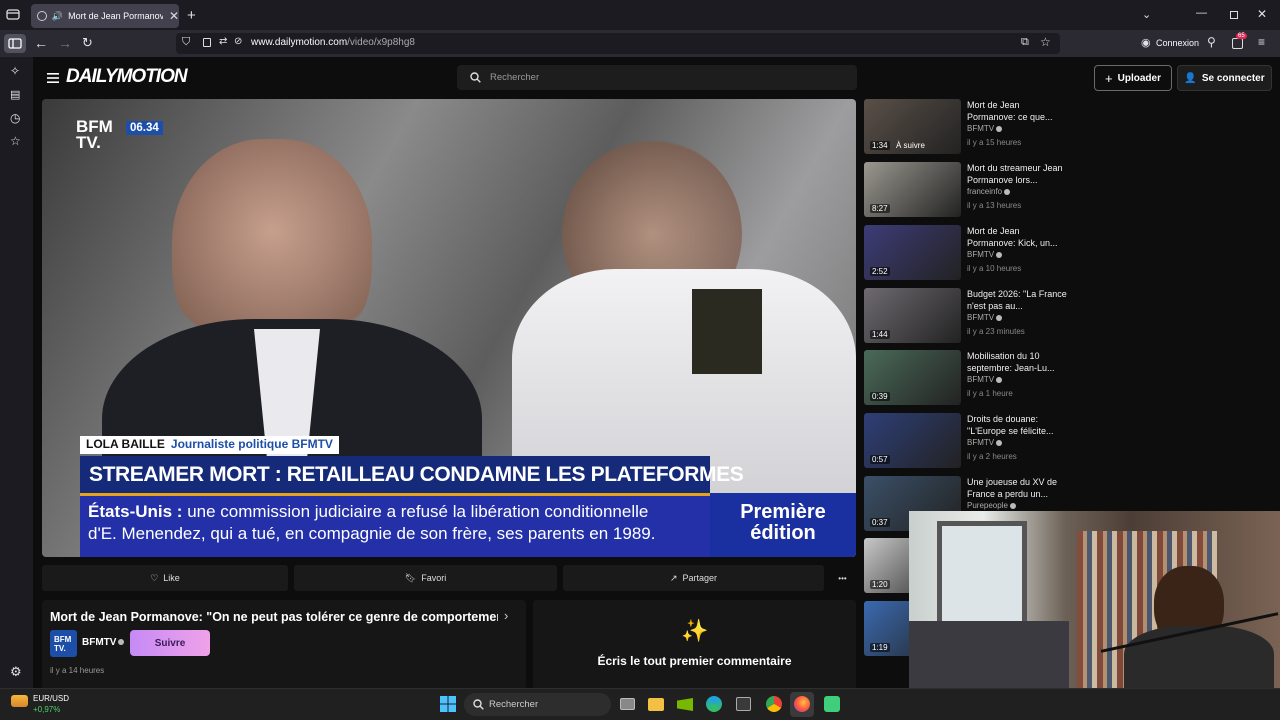  Describe the element at coordinates (63, 643) in the screenshot. I see `channel-avatar: BFM TV.` at that location.